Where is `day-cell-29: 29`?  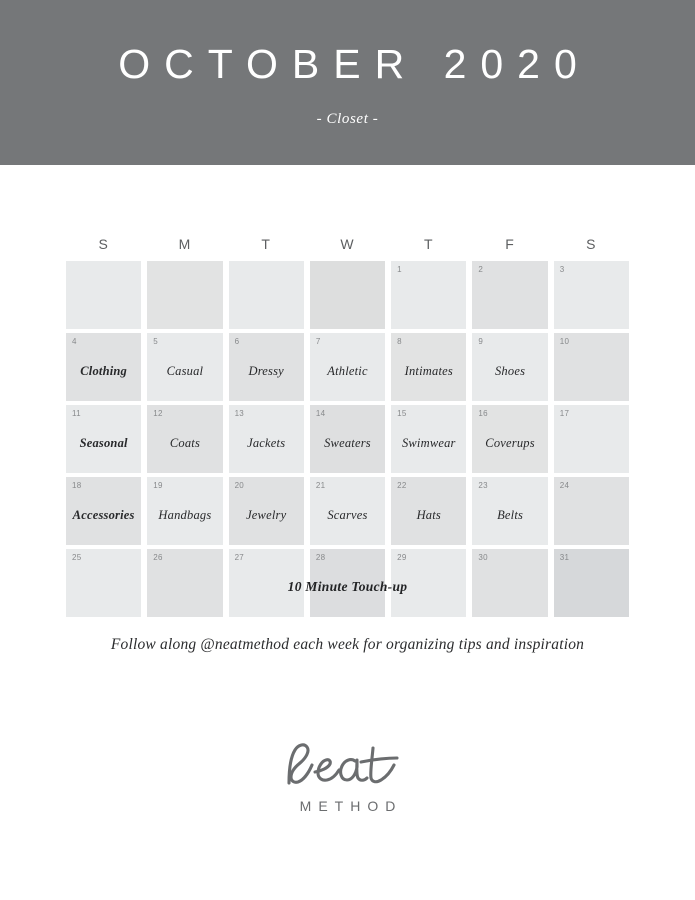 day-cell-29: 29 is located at coordinates (429, 583).